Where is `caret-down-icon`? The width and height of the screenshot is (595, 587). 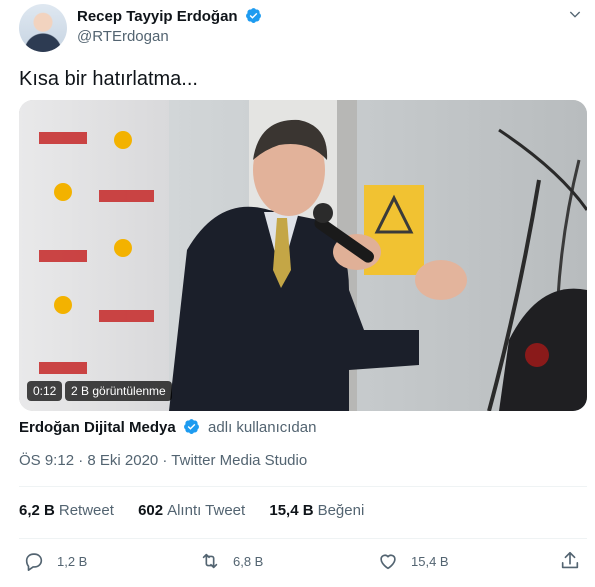 caret-down-icon is located at coordinates (575, 14).